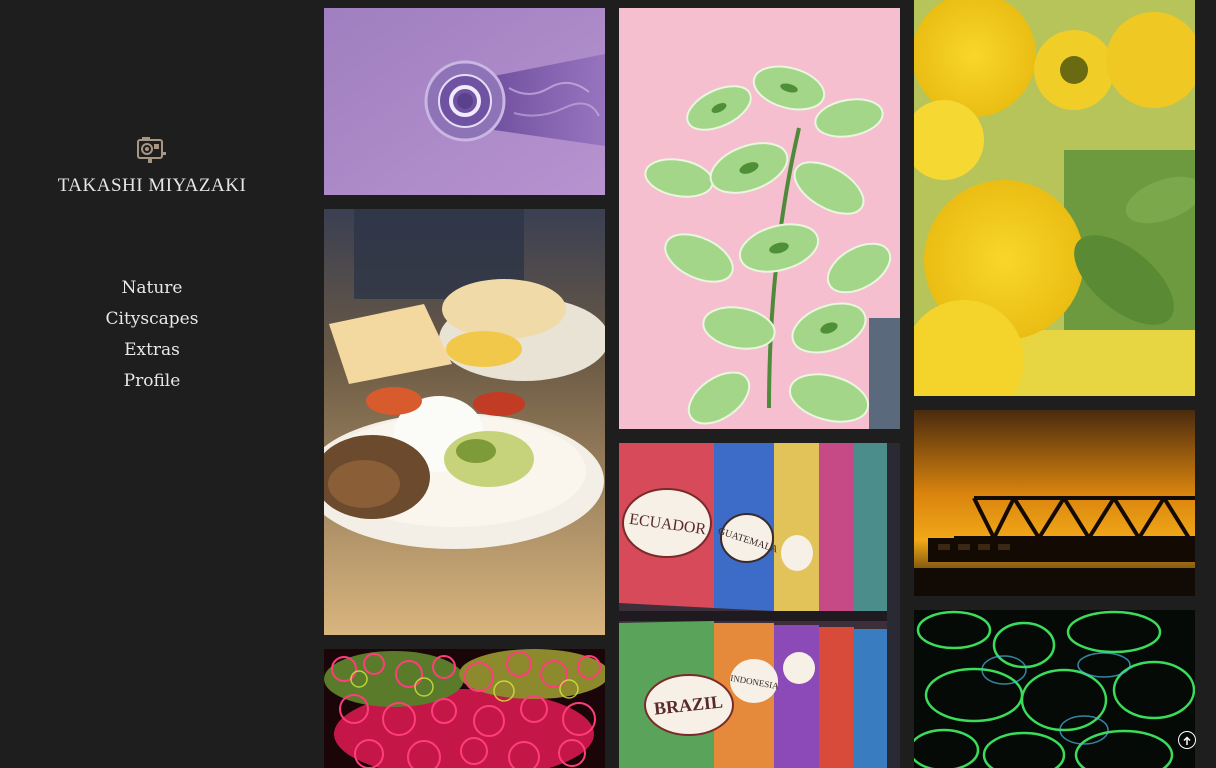  I want to click on photo-glass-on-purple, so click(464, 101).